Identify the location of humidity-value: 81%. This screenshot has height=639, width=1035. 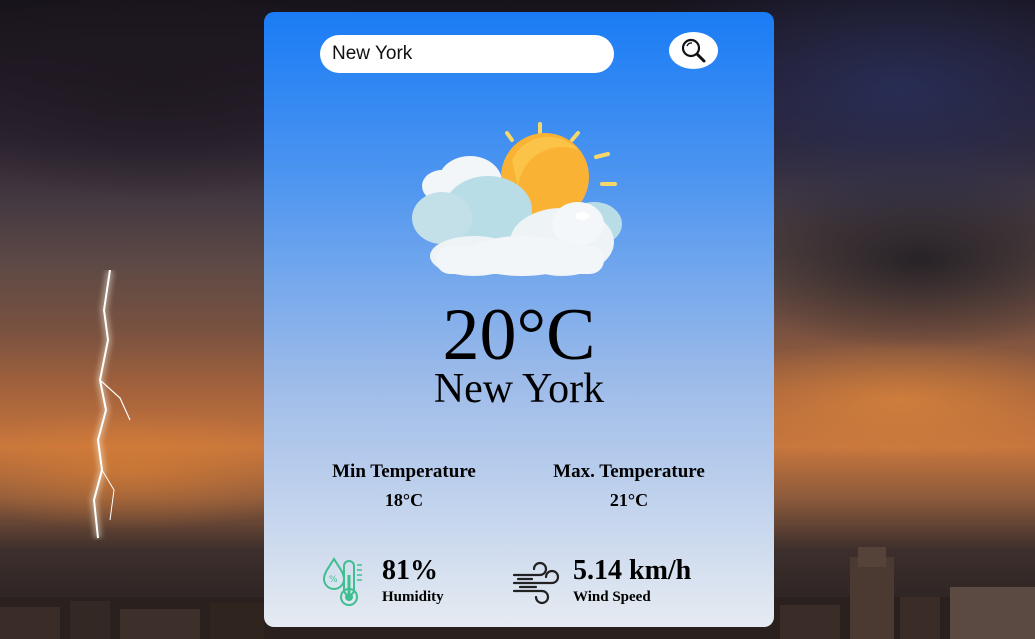
(410, 570).